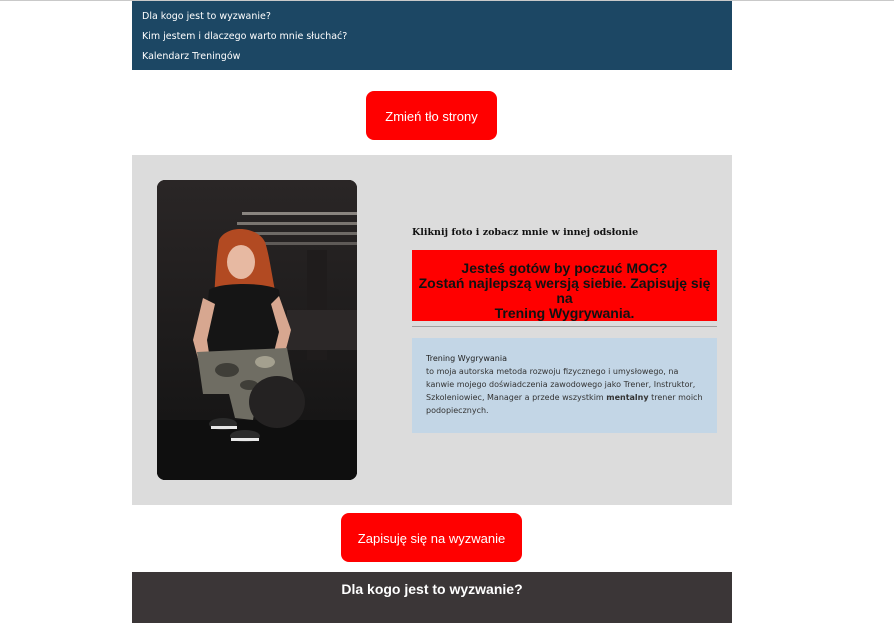 The height and width of the screenshot is (623, 894). Describe the element at coordinates (432, 589) in the screenshot. I see `section-heading: Dla kogo jest to wyzwanie?` at that location.